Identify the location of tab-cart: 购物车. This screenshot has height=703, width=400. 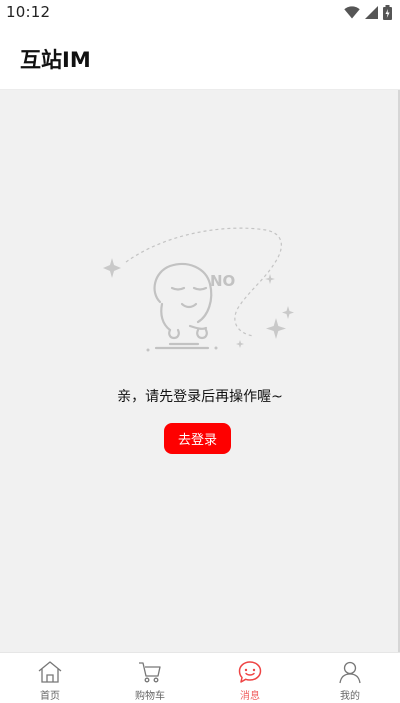
(150, 678).